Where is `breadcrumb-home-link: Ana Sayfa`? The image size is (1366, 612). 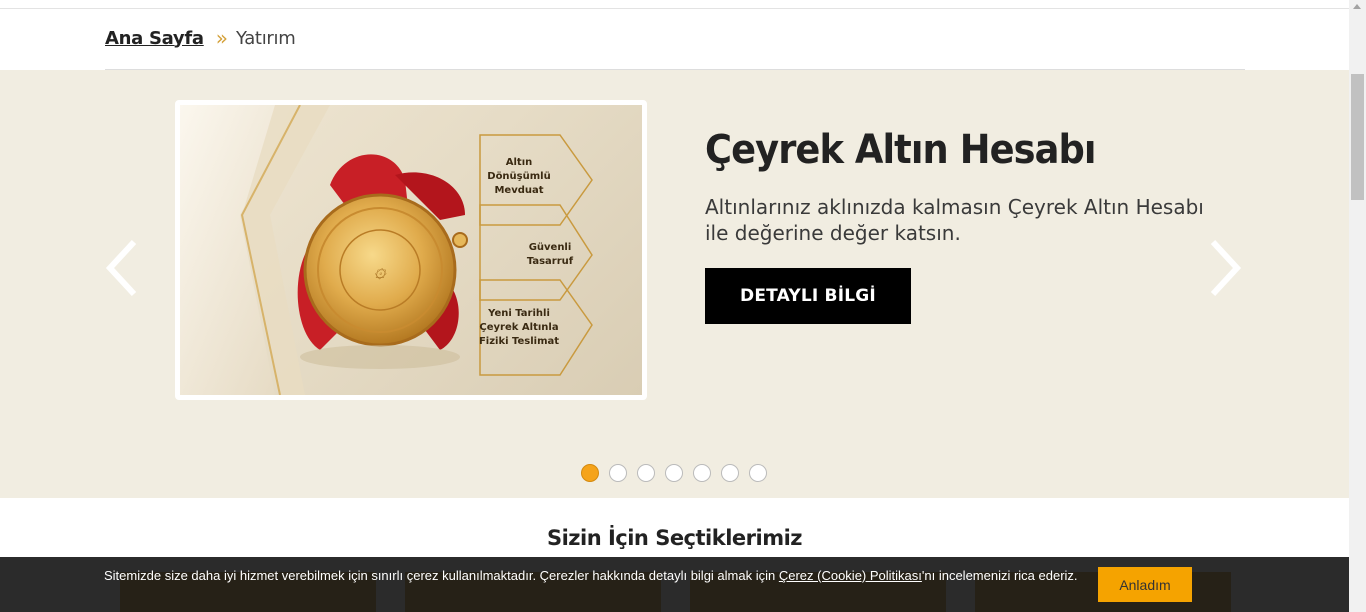
breadcrumb-home-link: Ana Sayfa is located at coordinates (154, 38).